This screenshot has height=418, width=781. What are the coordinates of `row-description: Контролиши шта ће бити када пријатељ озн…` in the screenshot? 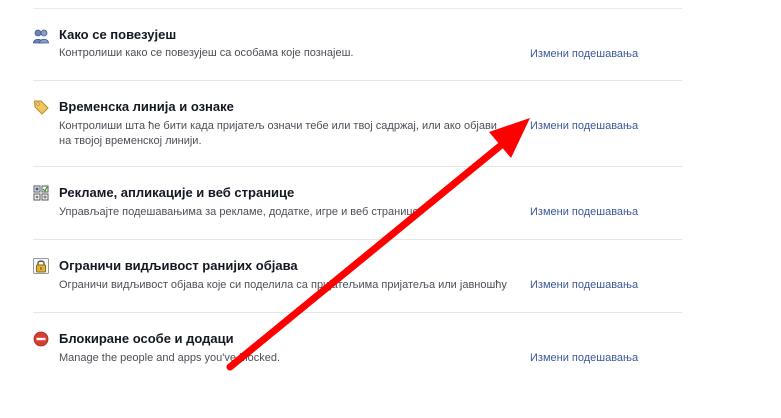 It's located at (278, 133).